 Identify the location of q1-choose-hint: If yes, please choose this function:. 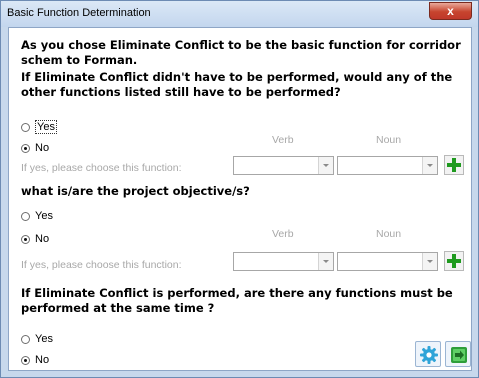
(101, 168).